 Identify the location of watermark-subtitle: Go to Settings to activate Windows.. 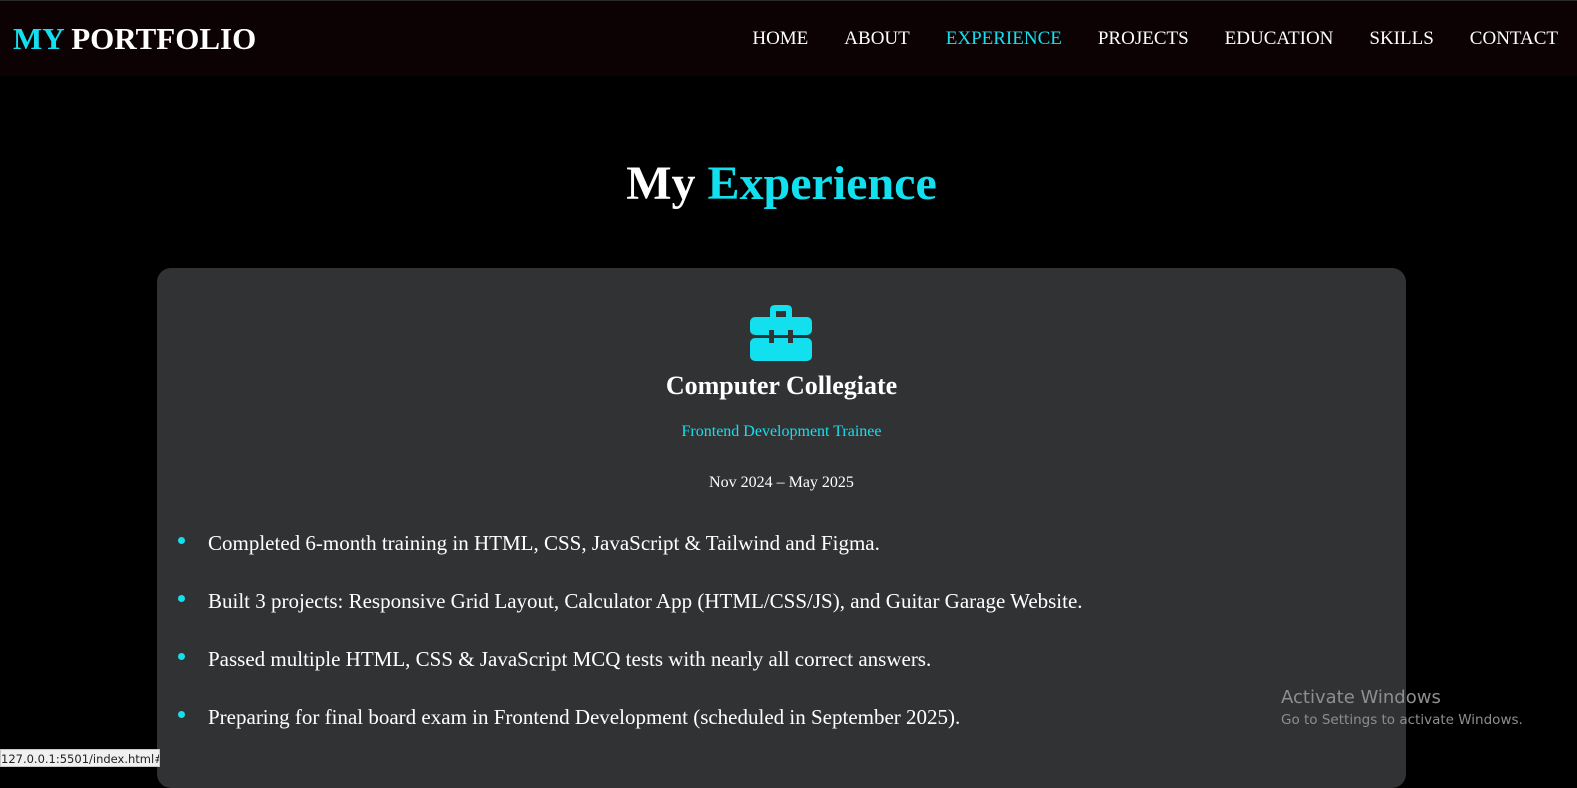
(1402, 720).